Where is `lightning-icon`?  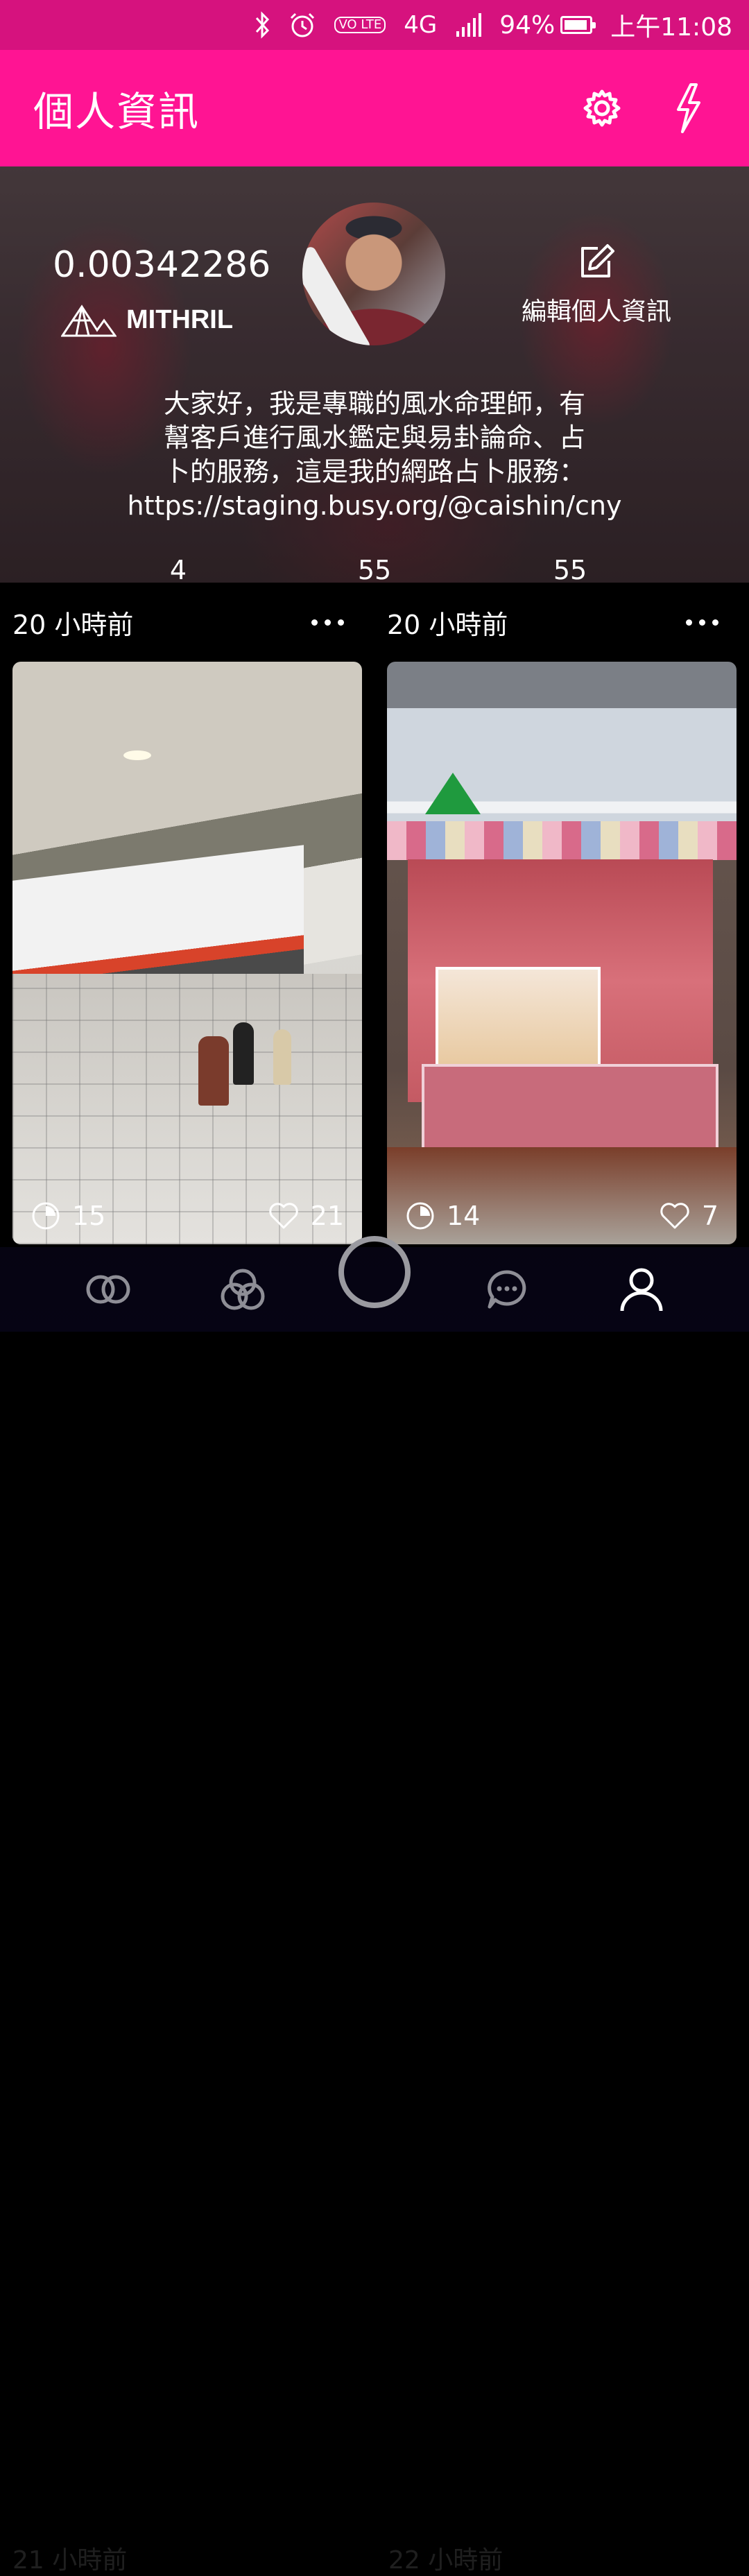 lightning-icon is located at coordinates (688, 108).